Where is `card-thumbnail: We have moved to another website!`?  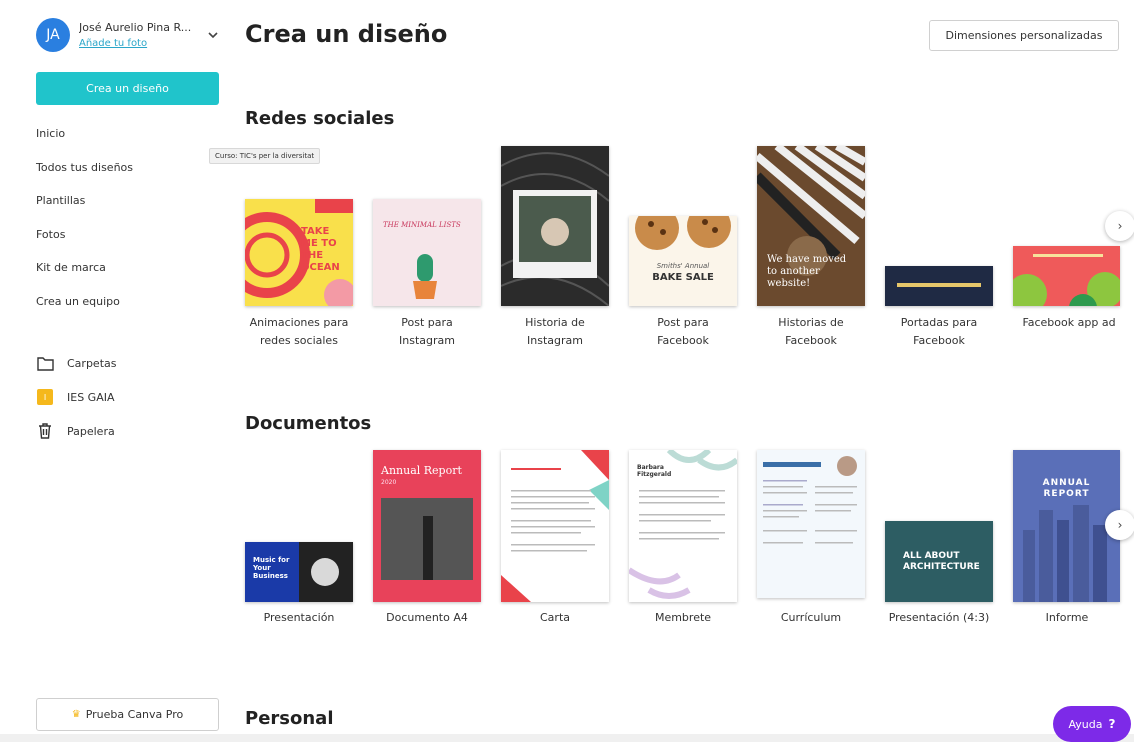 card-thumbnail: We have moved to another website! is located at coordinates (811, 226).